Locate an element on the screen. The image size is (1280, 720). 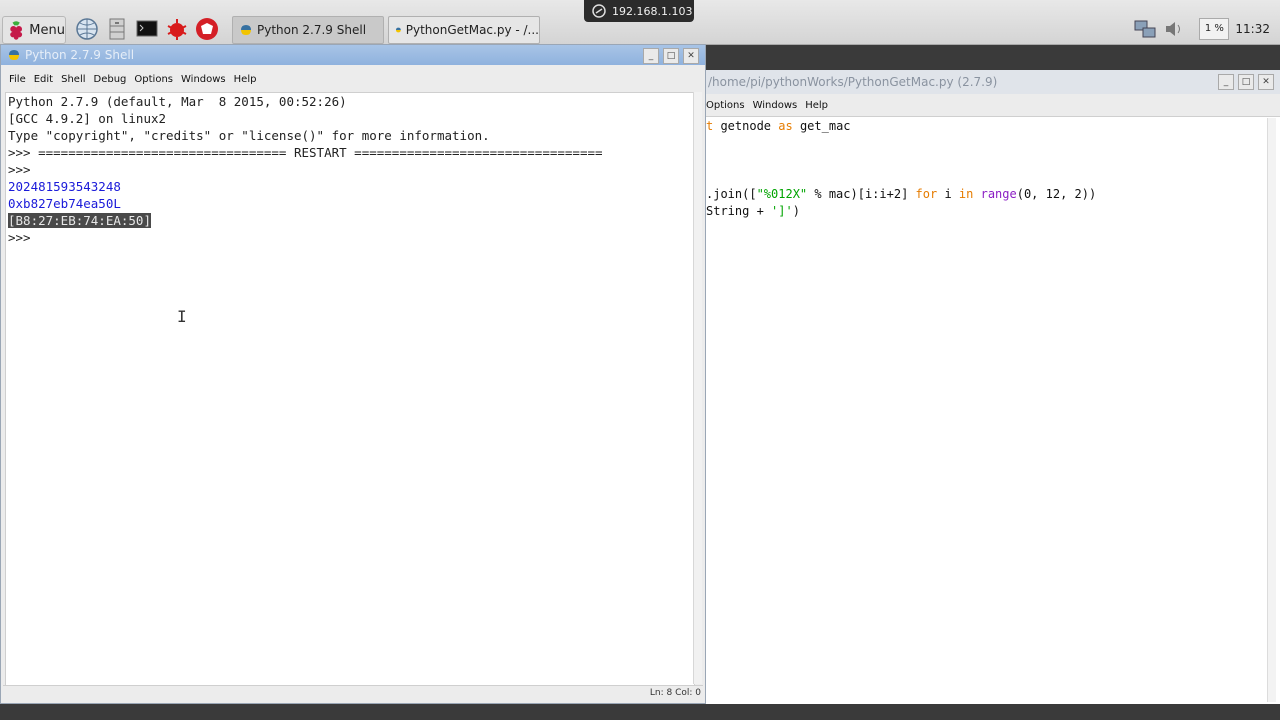
remote-connection-badge: 192.168.1.103 is located at coordinates (639, 11).